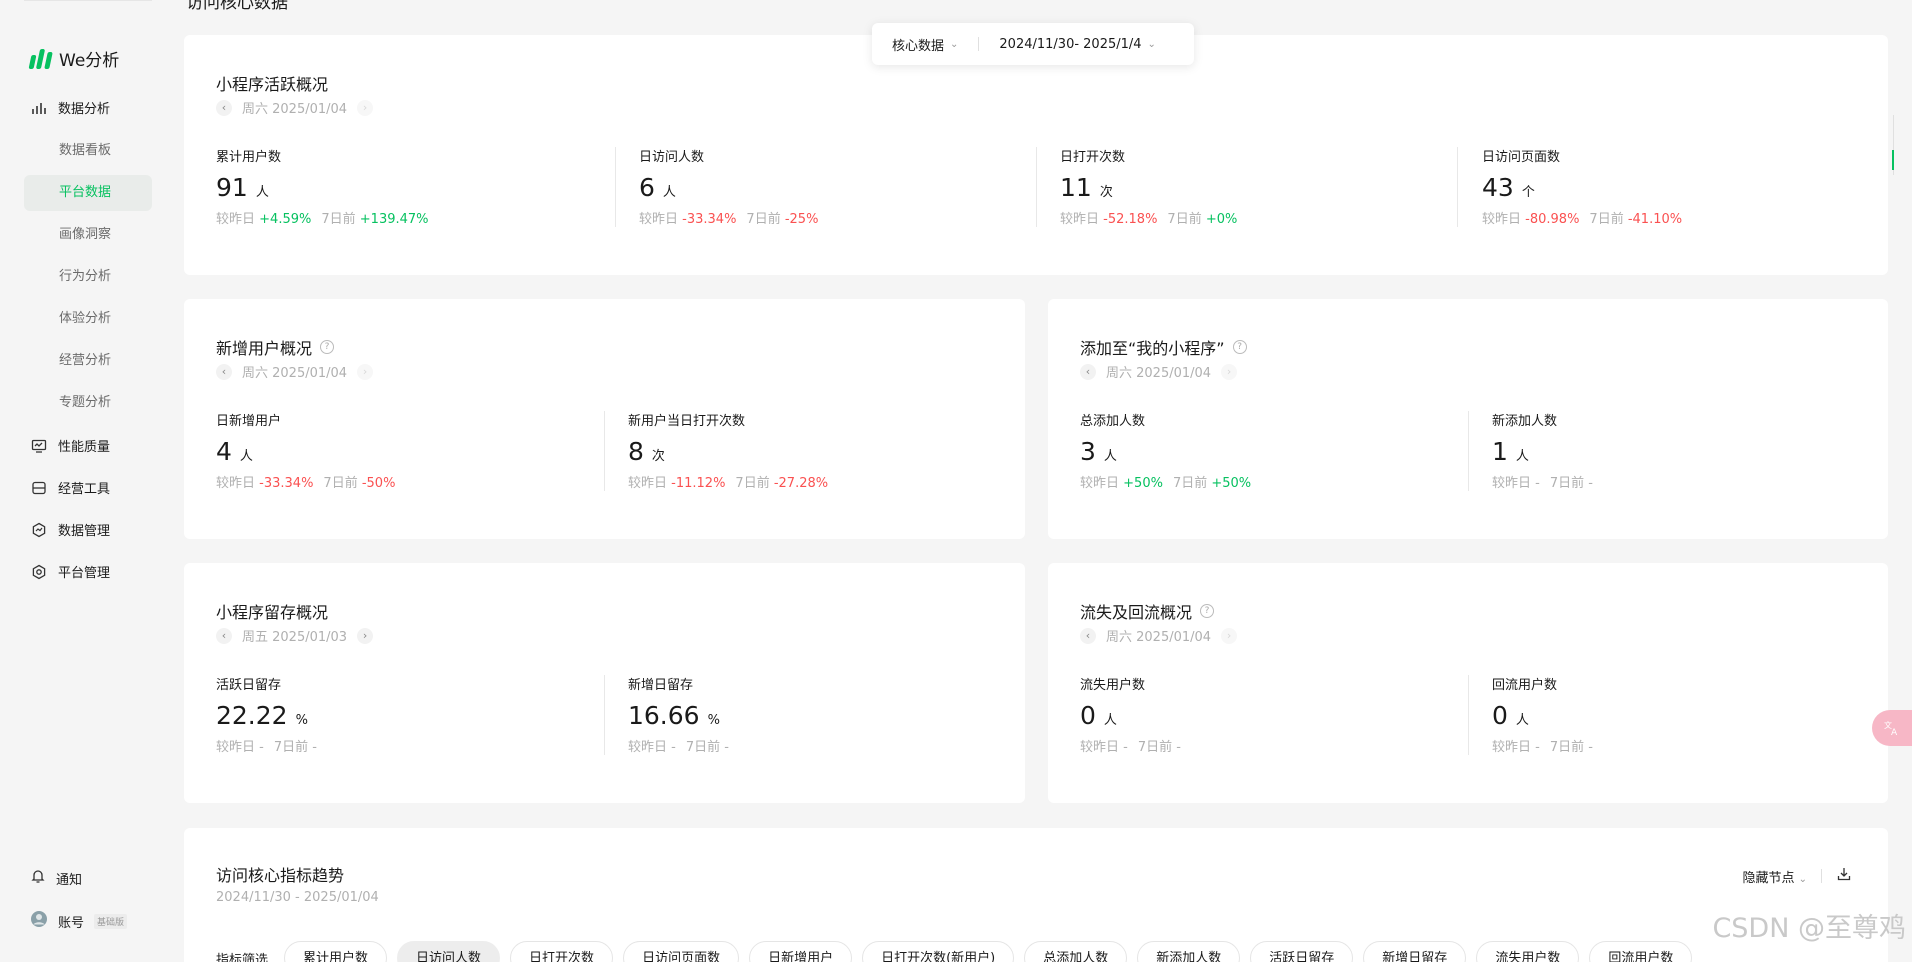 This screenshot has height=962, width=1912. I want to click on sidebar-item-business: 经营分析, so click(88, 361).